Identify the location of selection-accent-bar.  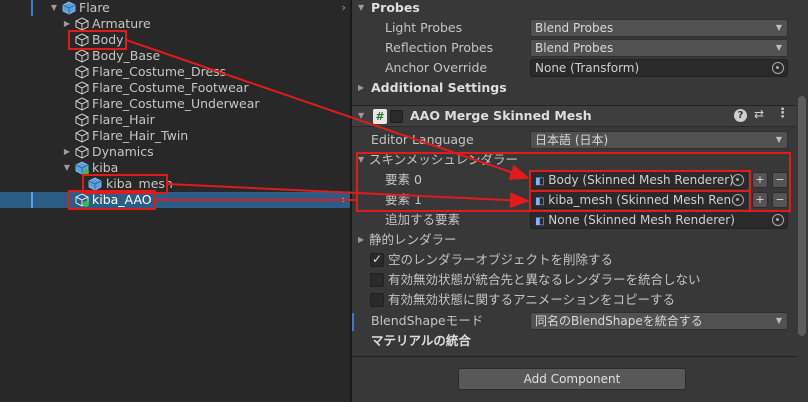
(32, 200).